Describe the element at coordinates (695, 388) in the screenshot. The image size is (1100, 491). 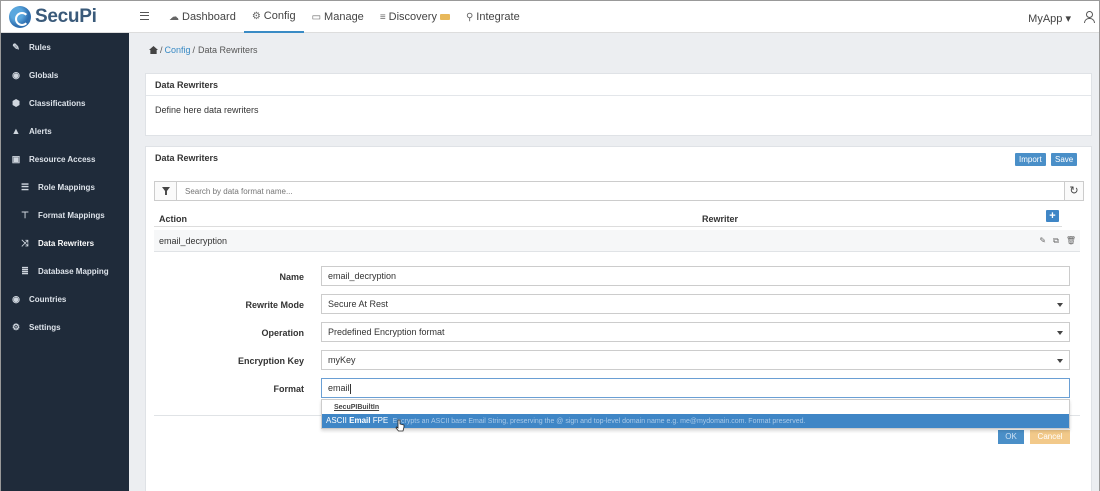
I see `format-input: email` at that location.